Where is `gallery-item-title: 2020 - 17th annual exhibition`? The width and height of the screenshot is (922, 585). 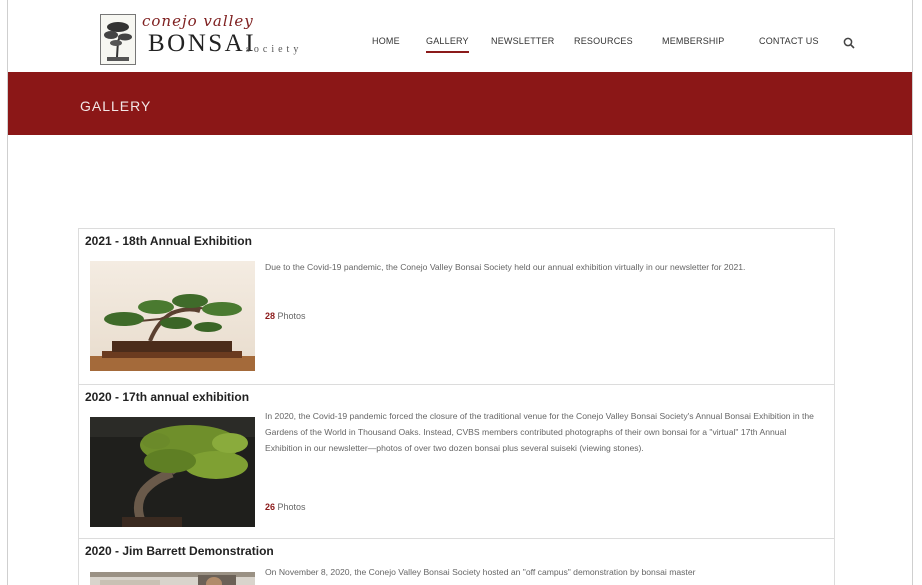 gallery-item-title: 2020 - 17th annual exhibition is located at coordinates (167, 397).